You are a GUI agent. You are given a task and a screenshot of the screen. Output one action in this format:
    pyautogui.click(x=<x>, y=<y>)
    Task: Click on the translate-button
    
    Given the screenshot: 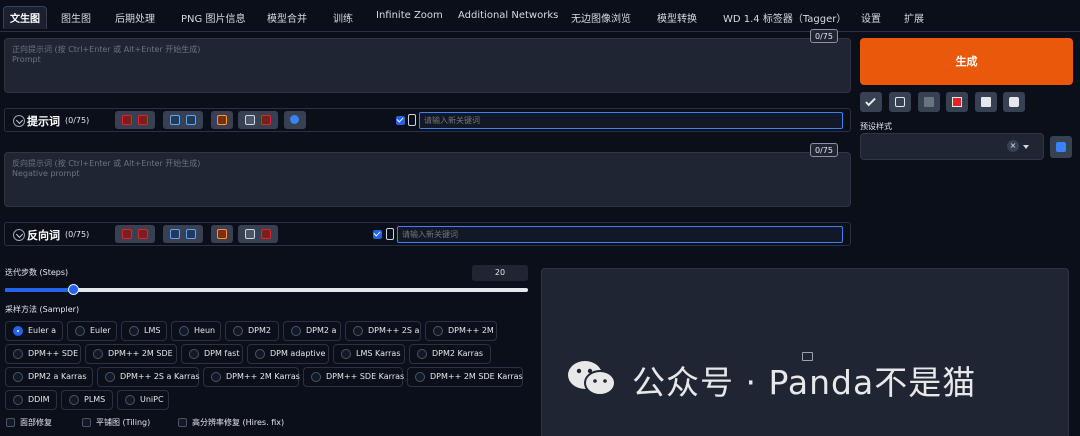 What is the action you would take?
    pyautogui.click(x=295, y=120)
    